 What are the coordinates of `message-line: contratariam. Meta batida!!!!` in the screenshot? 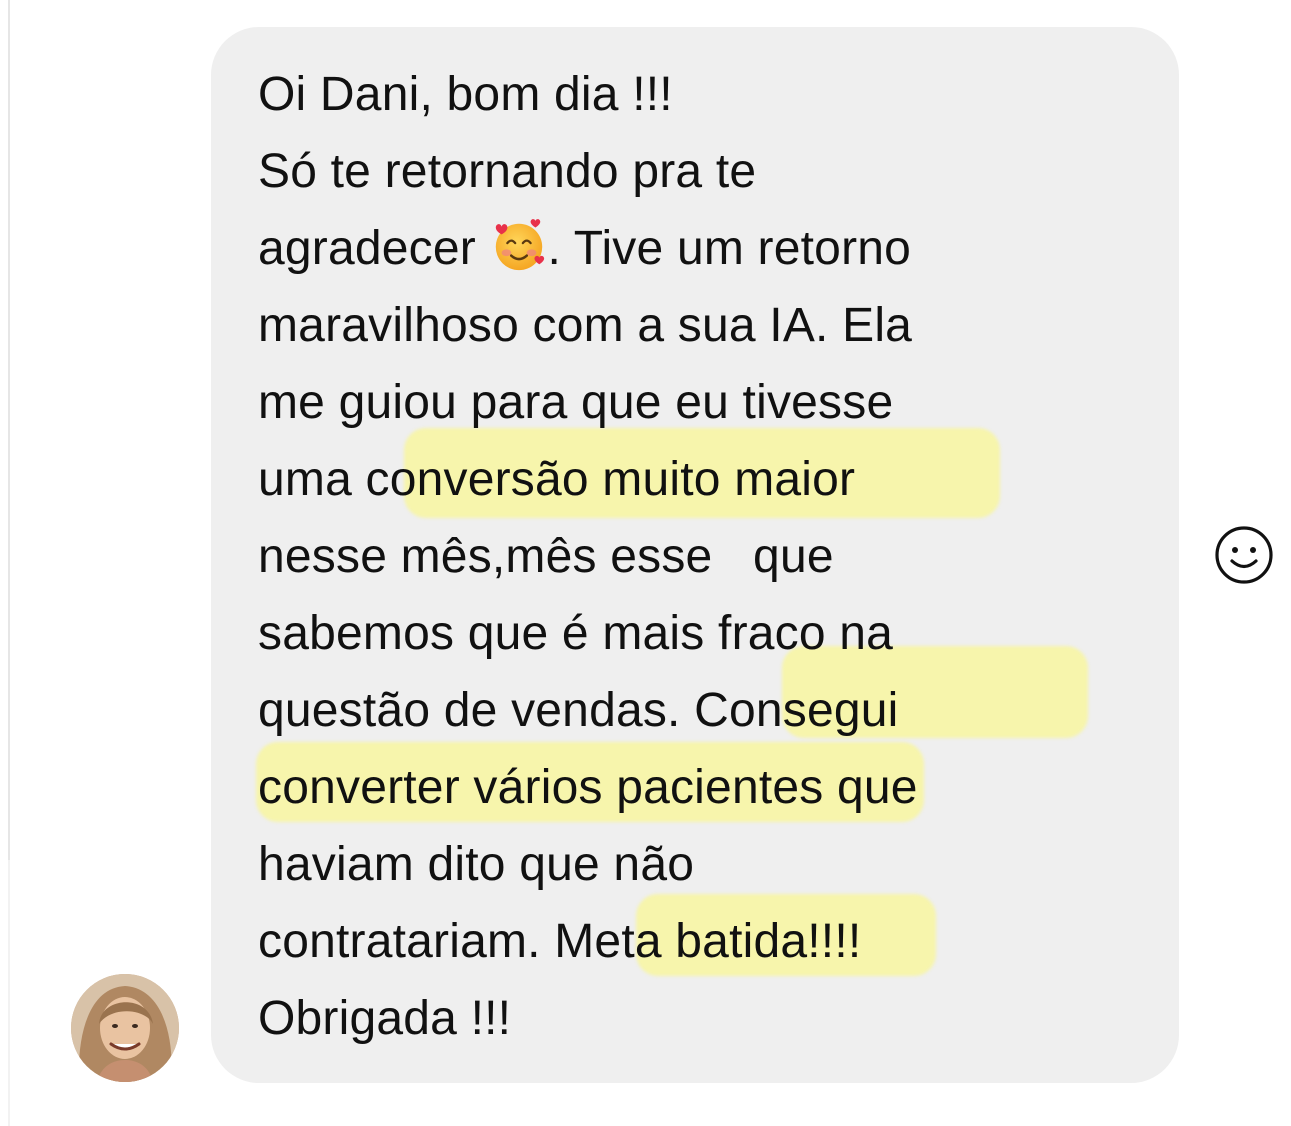 It's located at (560, 941).